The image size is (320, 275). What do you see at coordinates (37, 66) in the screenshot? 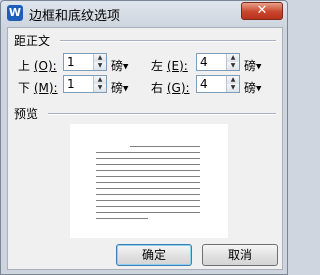
I see `top-margin-label: 上 (O):` at bounding box center [37, 66].